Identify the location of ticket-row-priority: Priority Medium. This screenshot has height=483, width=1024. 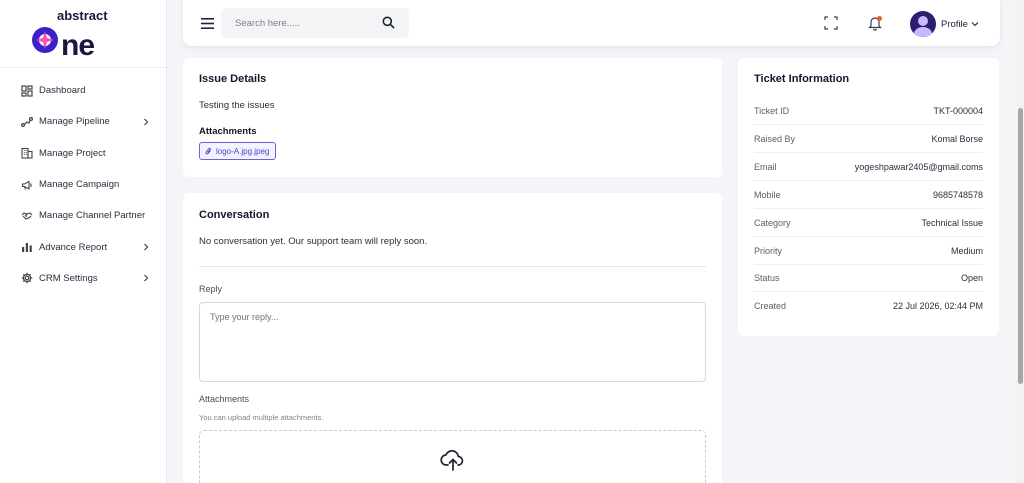
(868, 251).